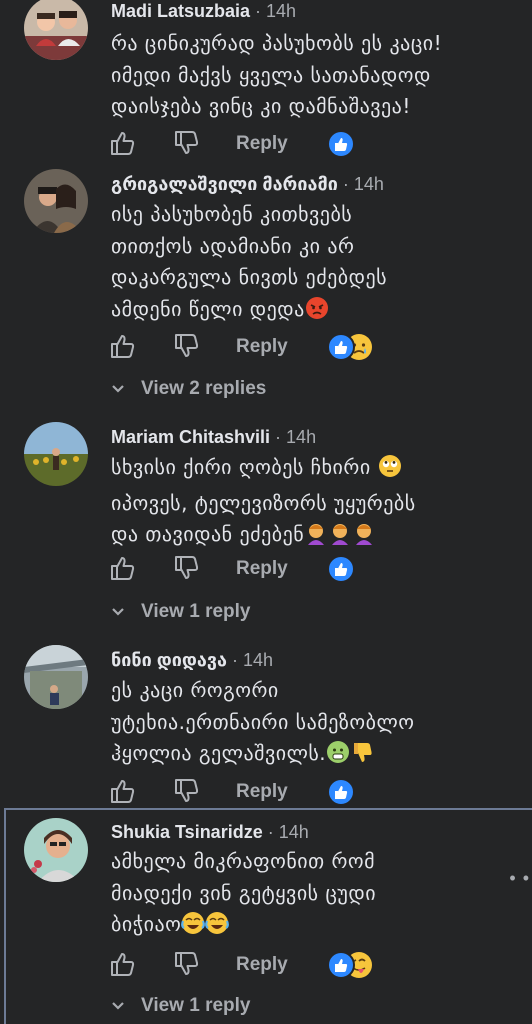  What do you see at coordinates (519, 878) in the screenshot?
I see `more-dots-icon: • •` at bounding box center [519, 878].